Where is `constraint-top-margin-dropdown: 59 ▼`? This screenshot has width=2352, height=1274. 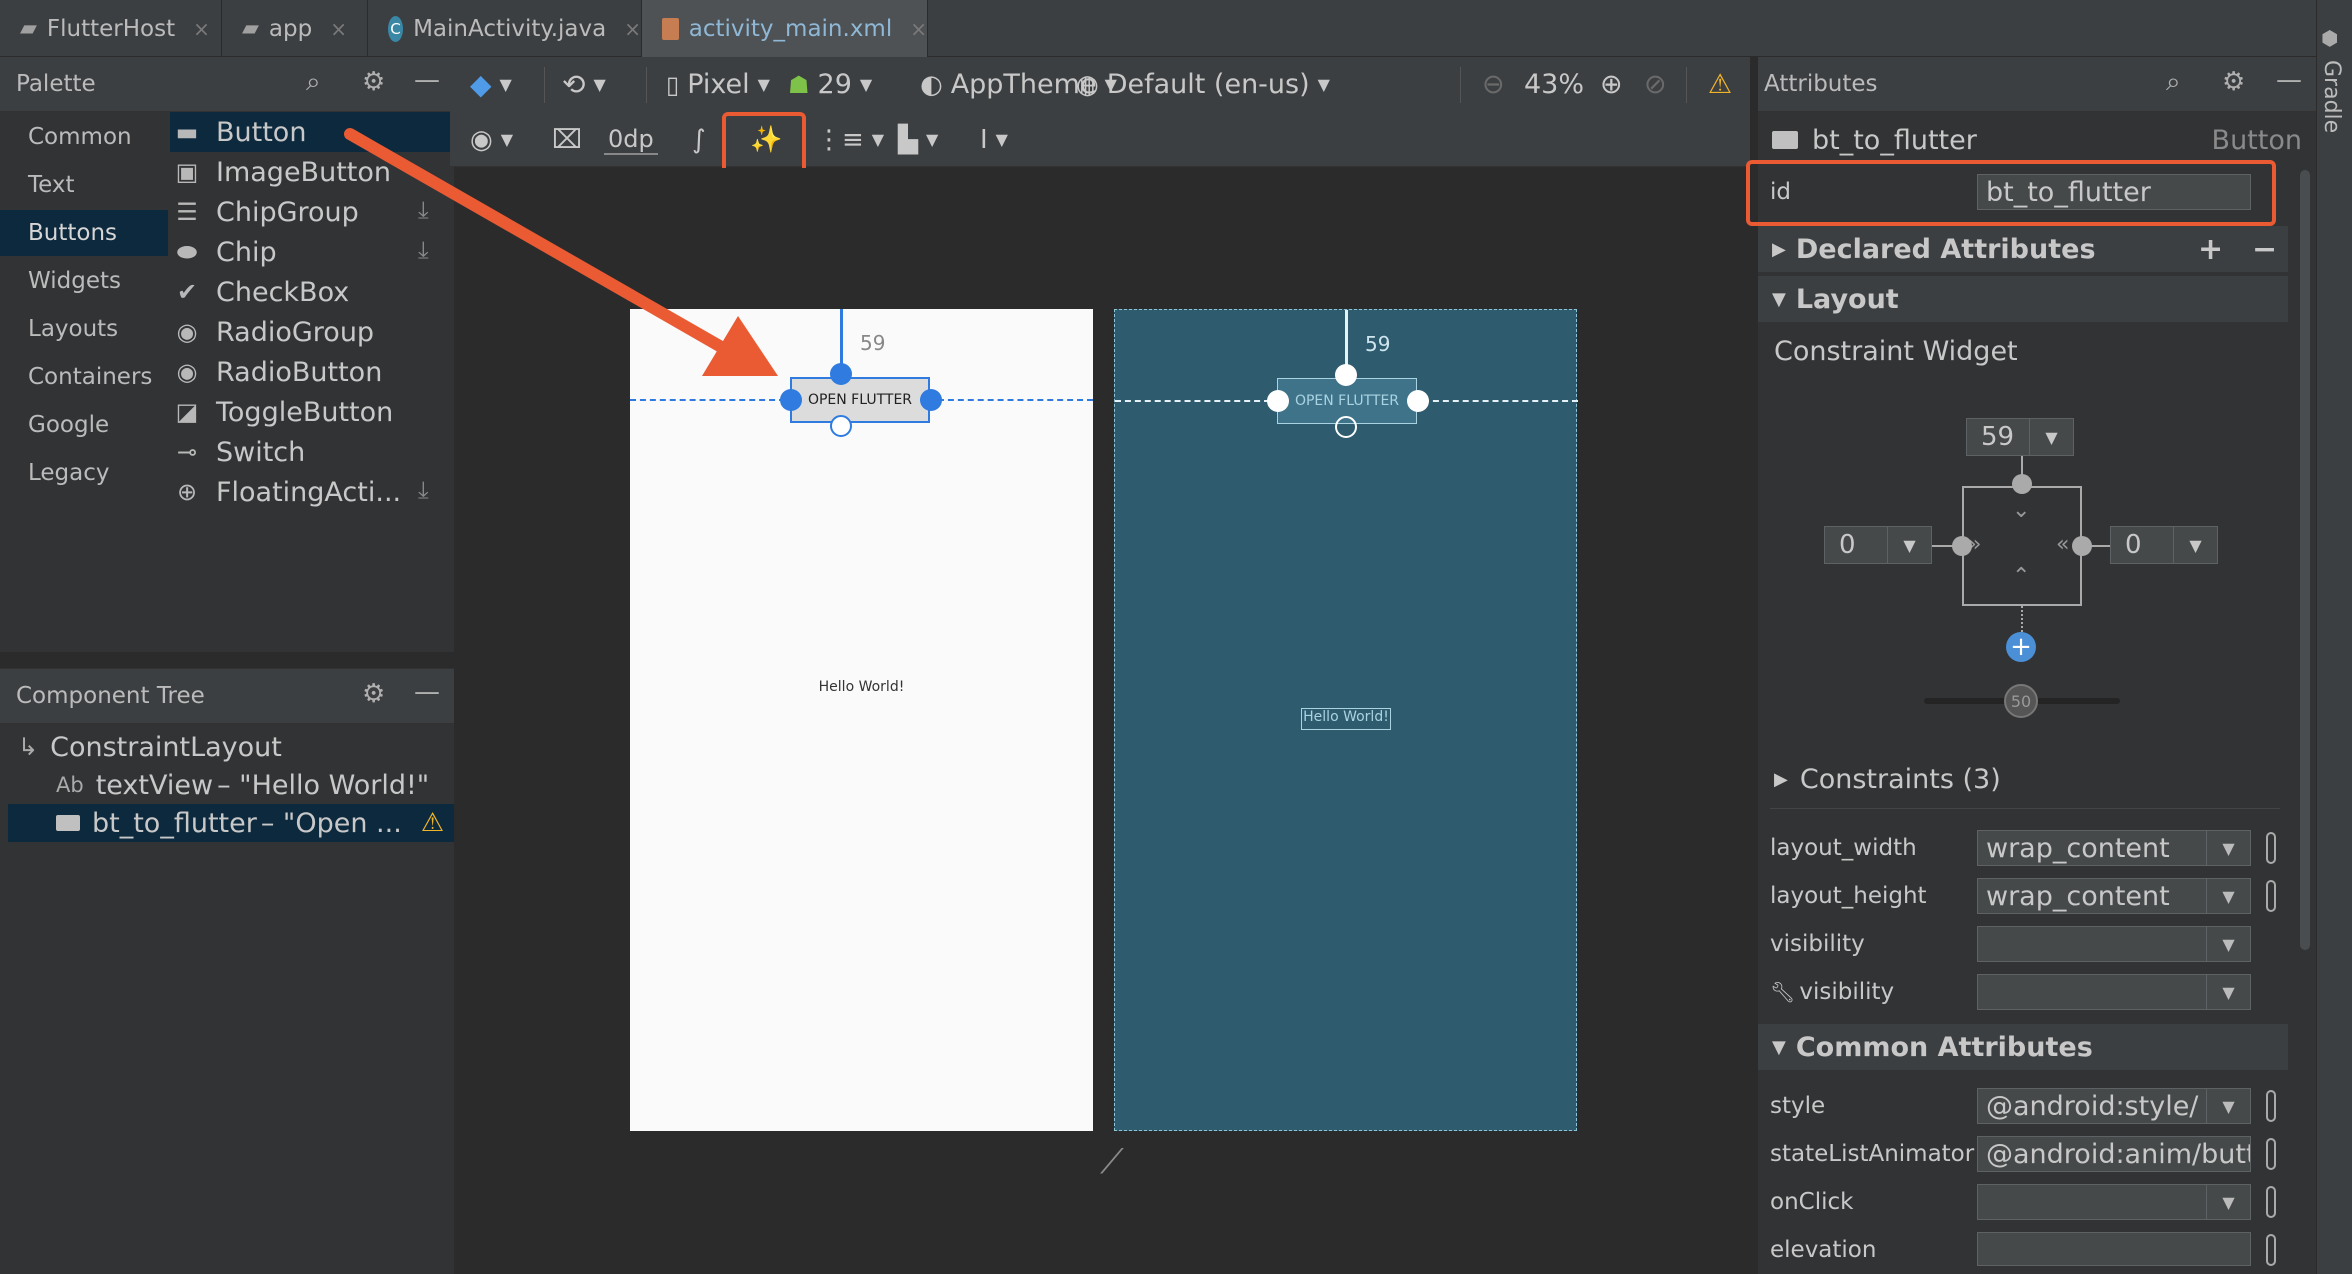 constraint-top-margin-dropdown: 59 ▼ is located at coordinates (2020, 437).